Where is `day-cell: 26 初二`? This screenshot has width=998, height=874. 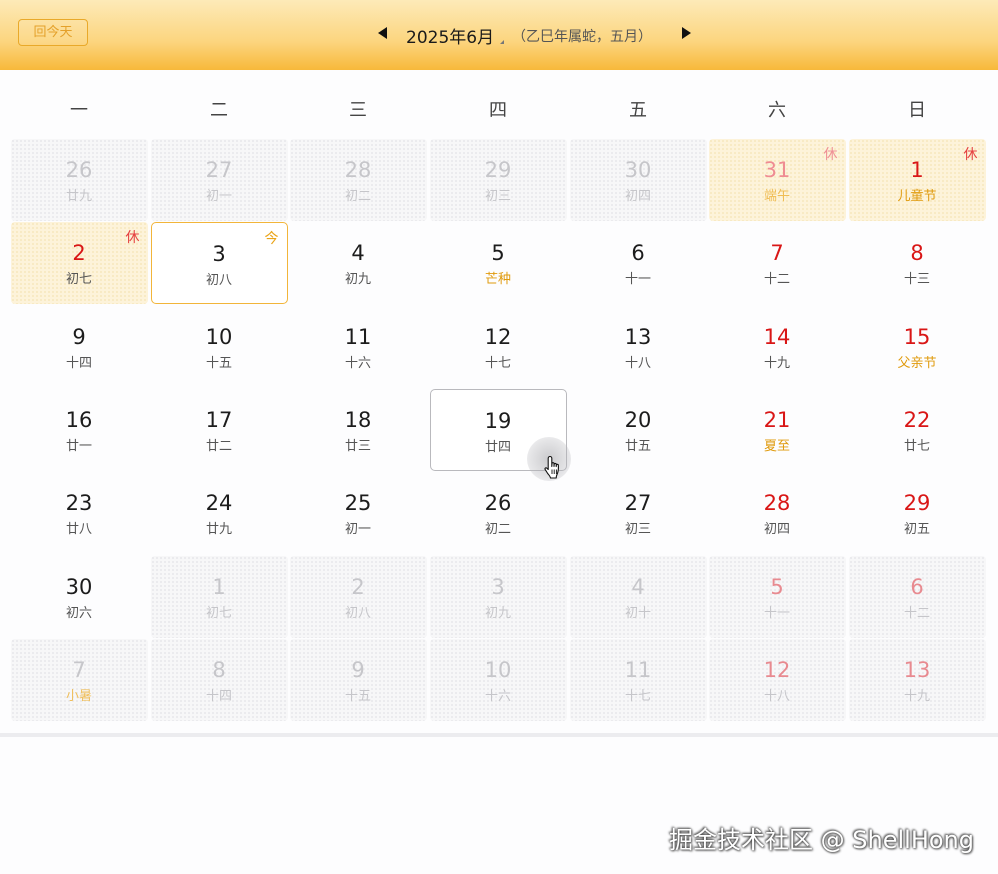 day-cell: 26 初二 is located at coordinates (498, 513).